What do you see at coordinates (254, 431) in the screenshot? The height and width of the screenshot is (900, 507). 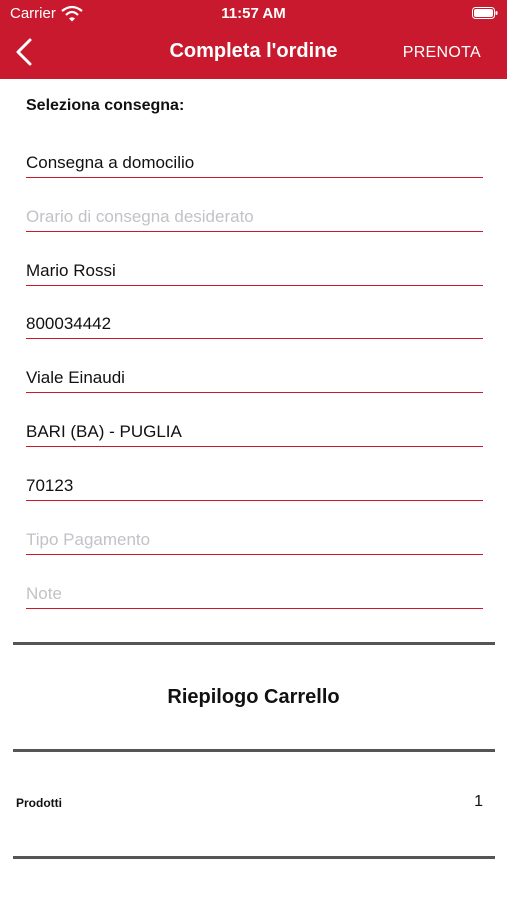 I see `city-field: BARI (BA) - PUGLIA` at bounding box center [254, 431].